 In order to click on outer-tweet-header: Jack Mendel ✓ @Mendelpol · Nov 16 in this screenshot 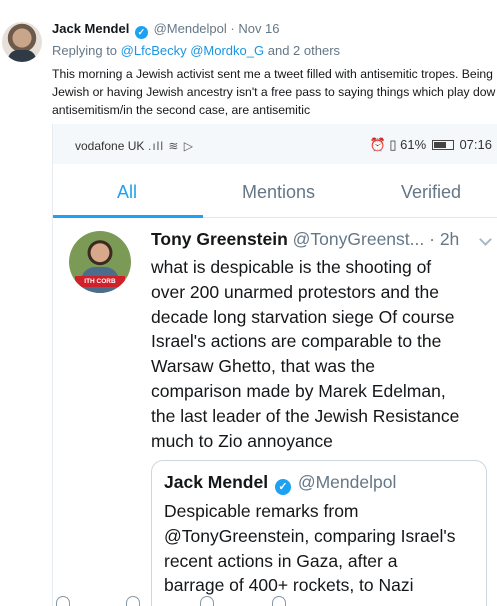, I will do `click(166, 30)`.